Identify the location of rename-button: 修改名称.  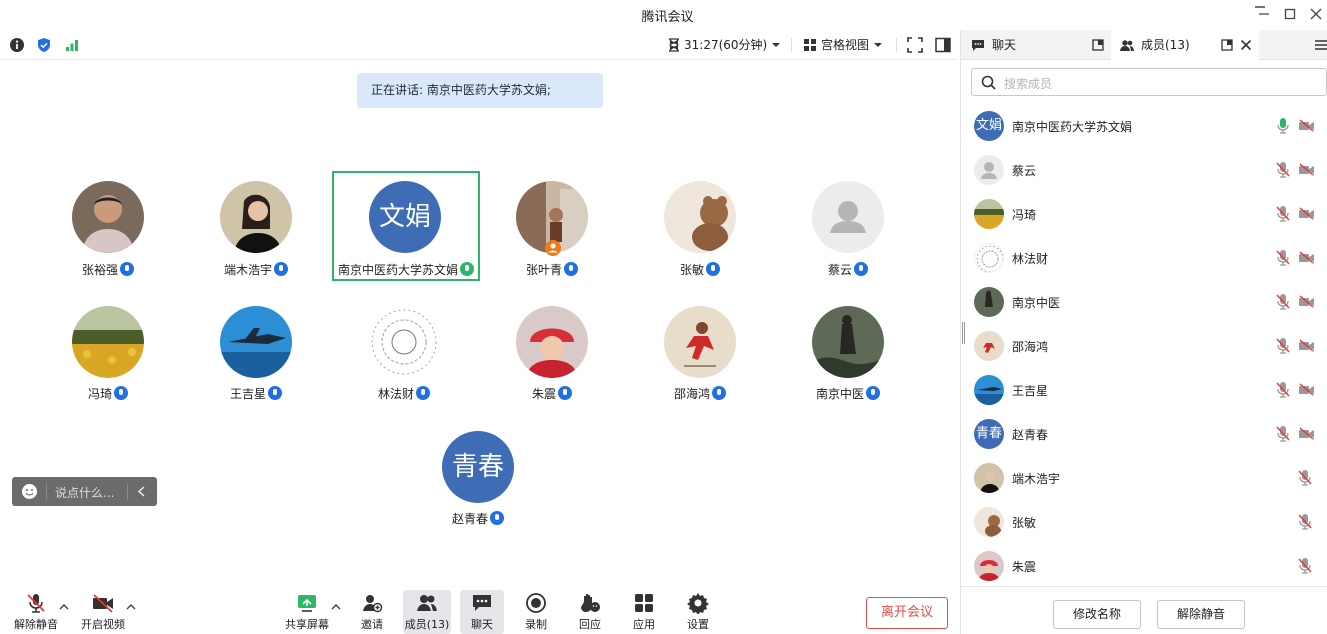
(1097, 614).